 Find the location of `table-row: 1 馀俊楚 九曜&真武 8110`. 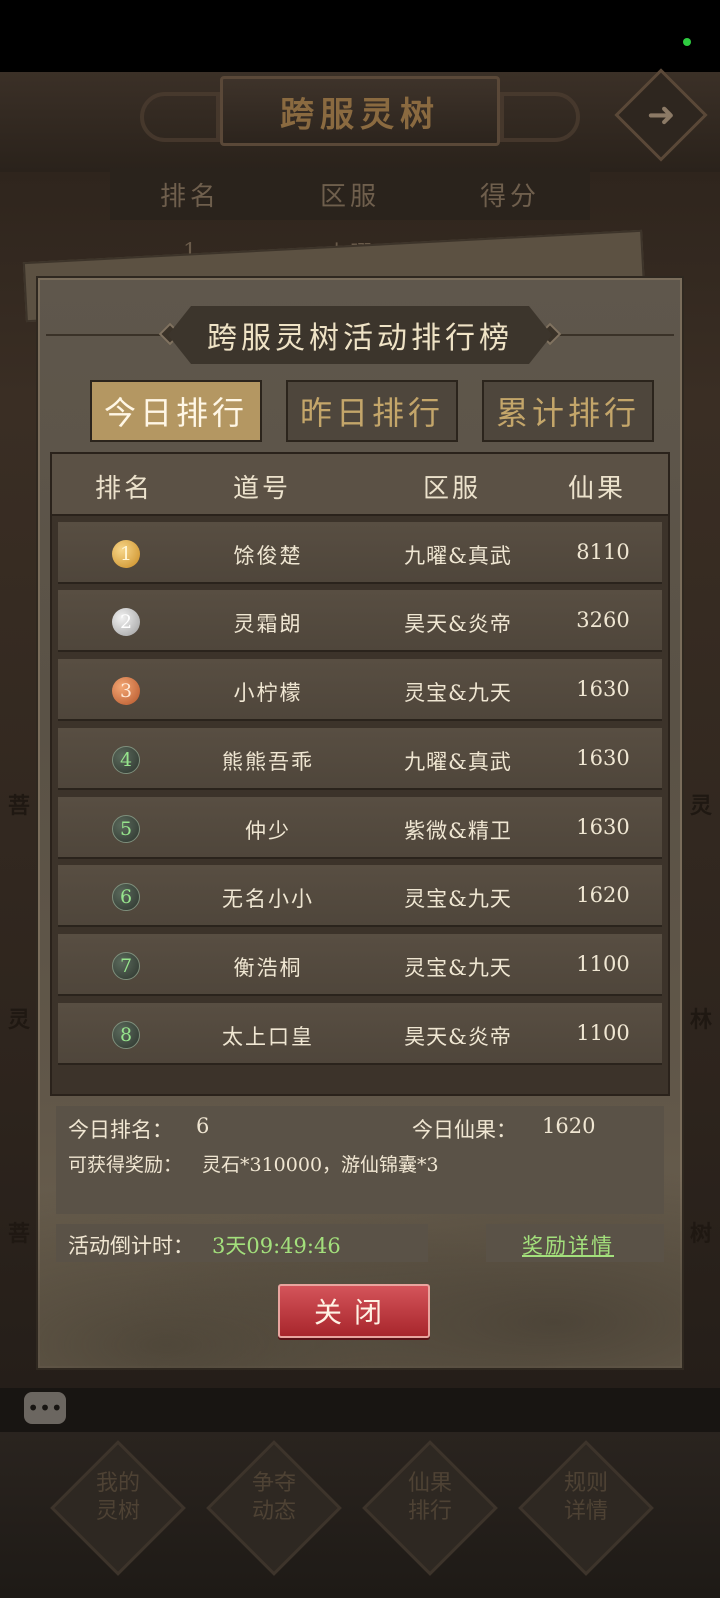

table-row: 1 馀俊楚 九曜&真武 8110 is located at coordinates (360, 553).